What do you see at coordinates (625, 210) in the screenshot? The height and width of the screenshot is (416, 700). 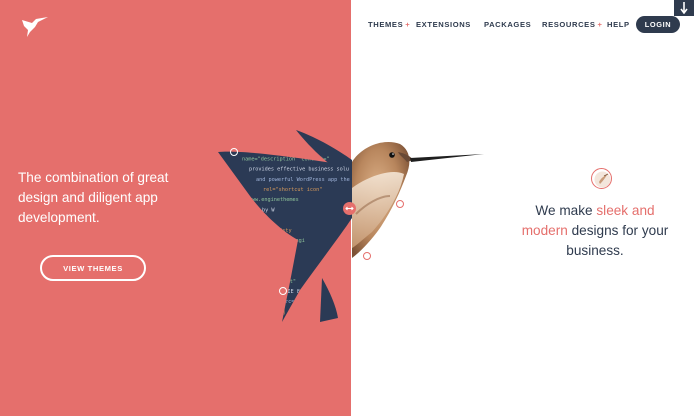 I see `right-text-accent-sleek: sleek and` at bounding box center [625, 210].